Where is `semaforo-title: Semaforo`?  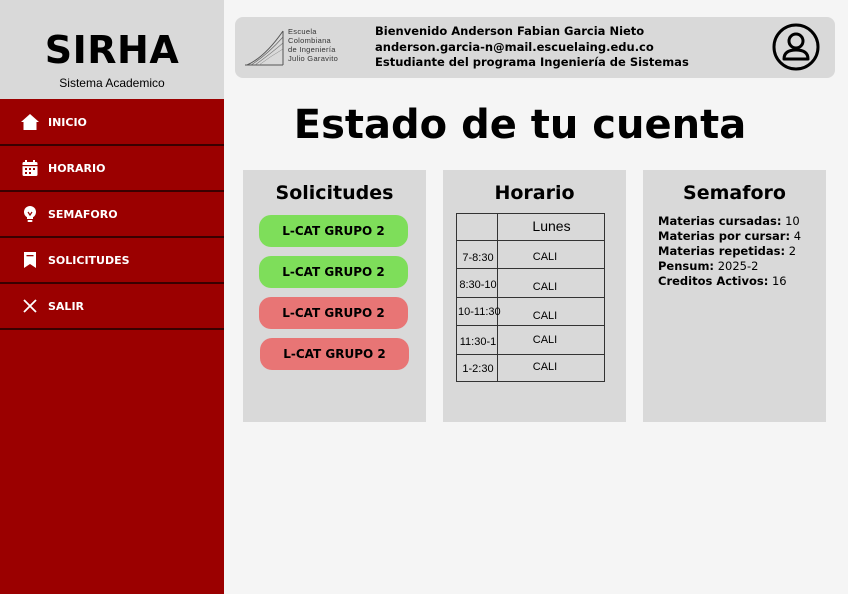
semaforo-title: Semaforo is located at coordinates (734, 193).